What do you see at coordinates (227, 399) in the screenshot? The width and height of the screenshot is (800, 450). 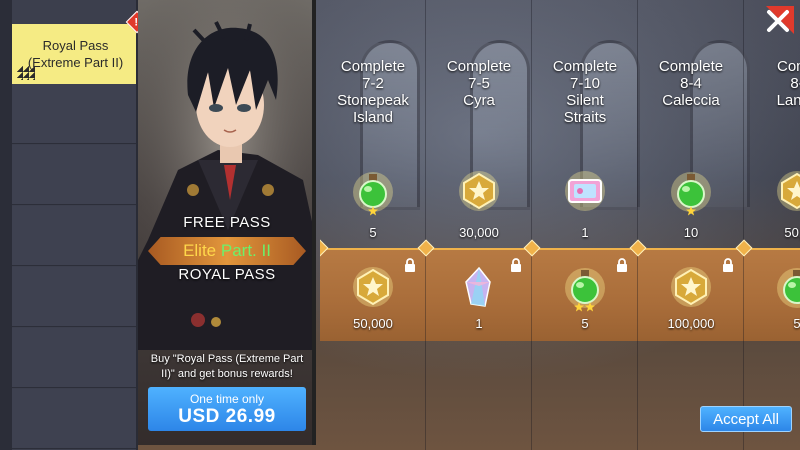 I see `buy-button-subtitle: One time only` at bounding box center [227, 399].